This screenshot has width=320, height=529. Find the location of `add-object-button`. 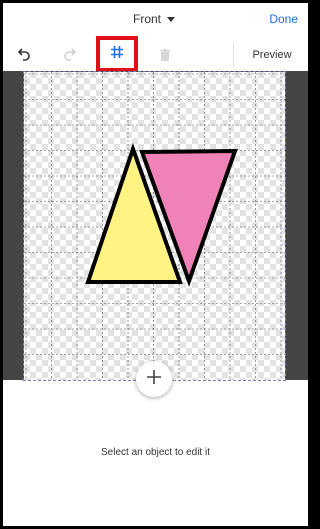

add-object-button is located at coordinates (154, 379).